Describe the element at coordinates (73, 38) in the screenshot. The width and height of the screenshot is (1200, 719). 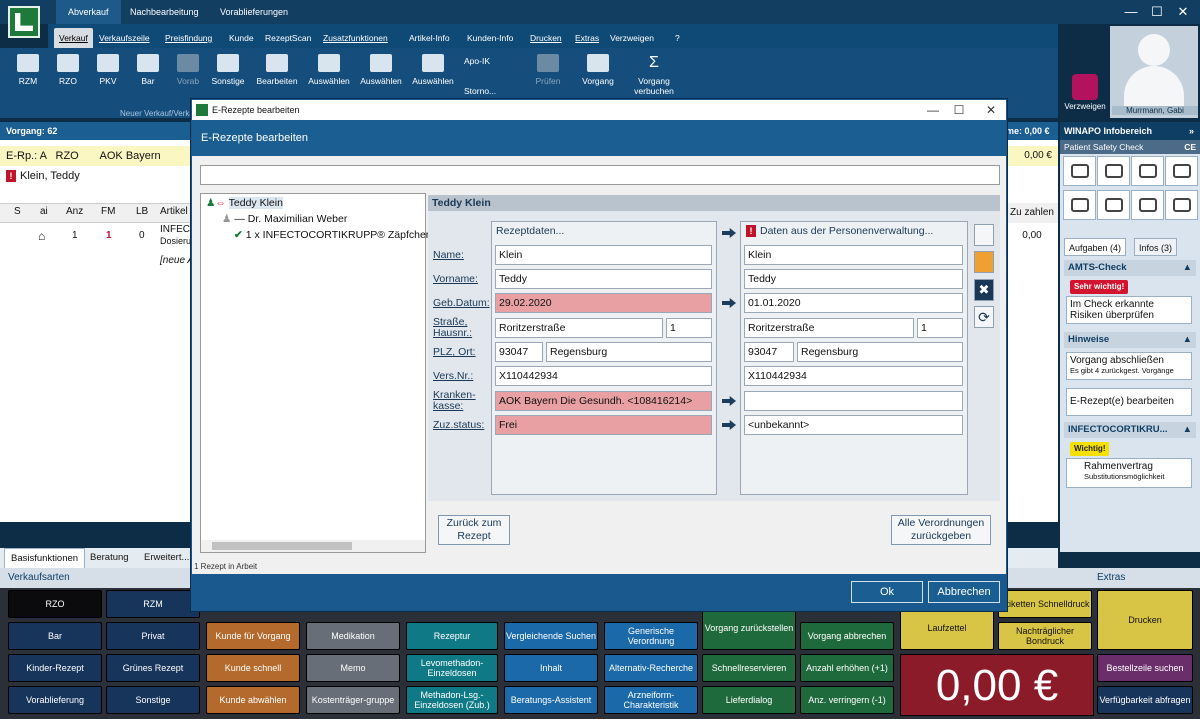
I see `ribbon-tab-verkauf: Verkauf` at that location.